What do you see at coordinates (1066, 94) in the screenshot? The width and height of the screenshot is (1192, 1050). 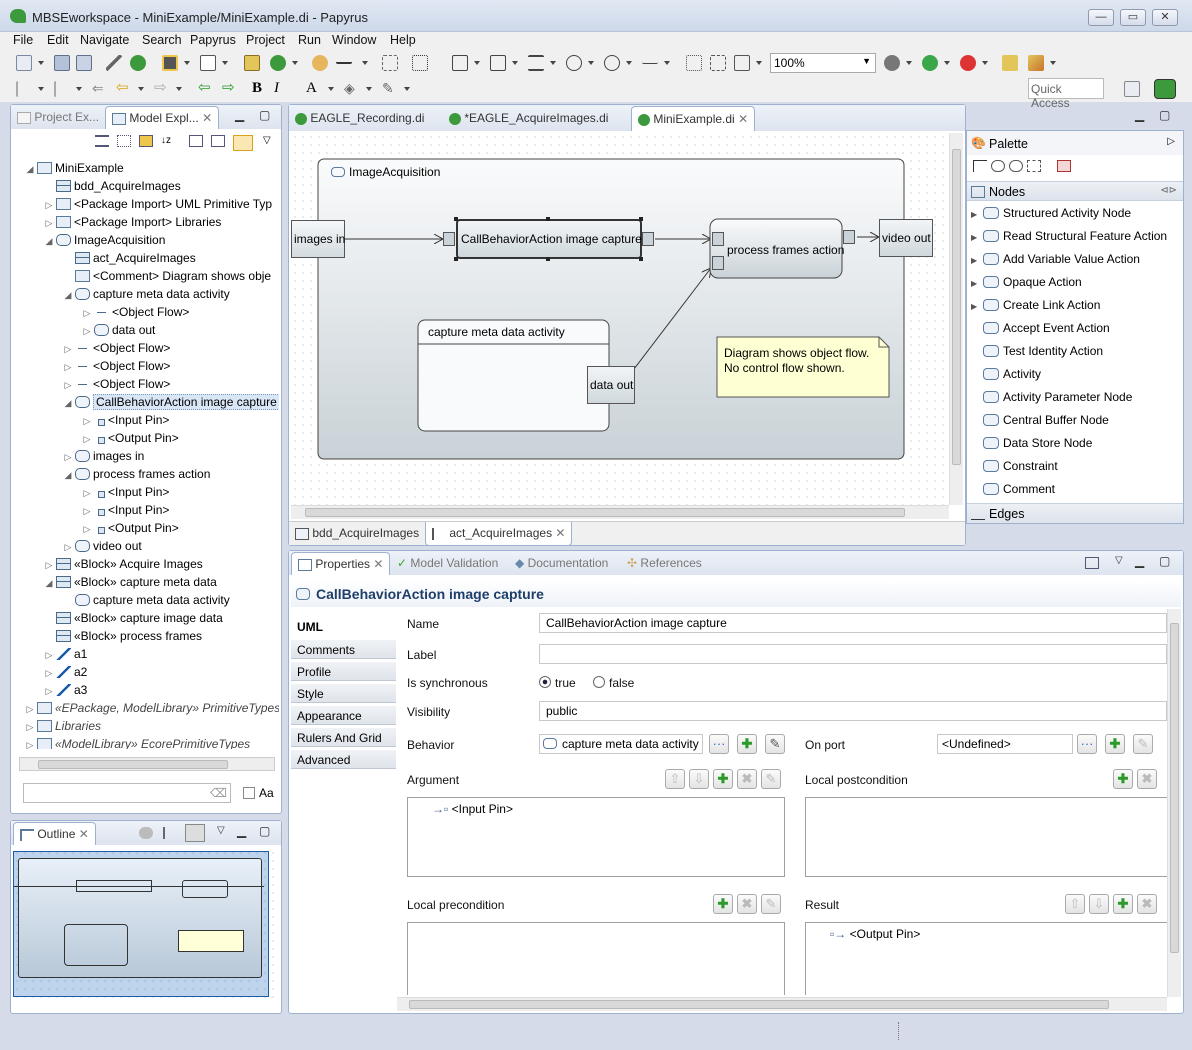 I see `quick-access-input: Quick Access` at bounding box center [1066, 94].